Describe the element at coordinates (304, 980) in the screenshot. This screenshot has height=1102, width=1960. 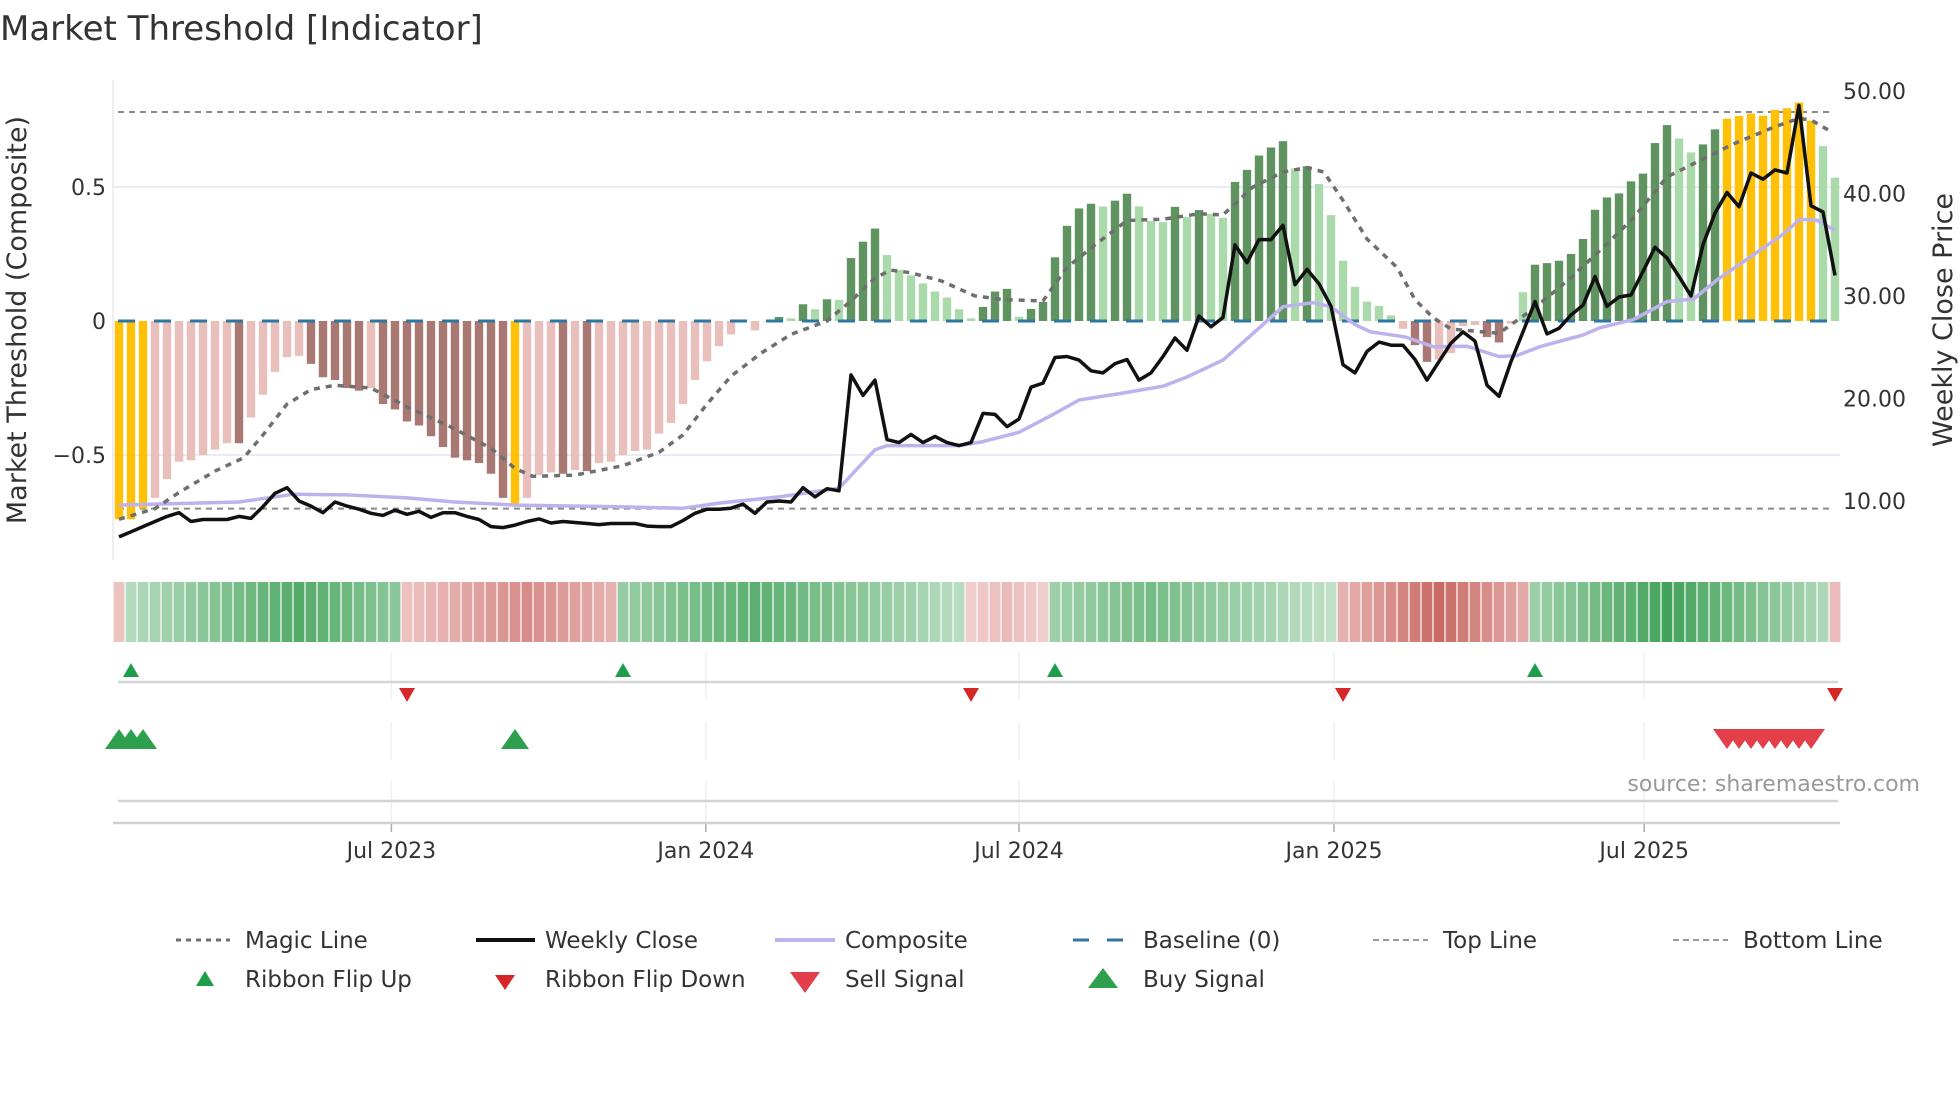
I see `legend-item-ribbon-flip-up: Ribbon Flip Up` at that location.